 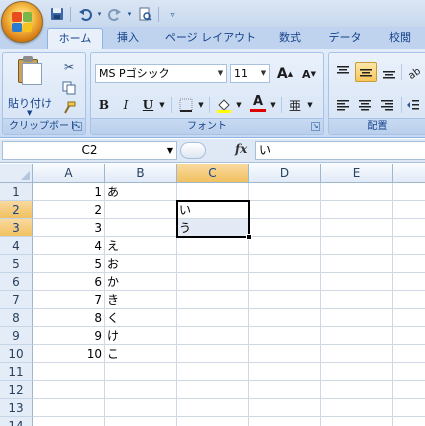 I want to click on redo-dropdown-icon: ▾, so click(x=129, y=14).